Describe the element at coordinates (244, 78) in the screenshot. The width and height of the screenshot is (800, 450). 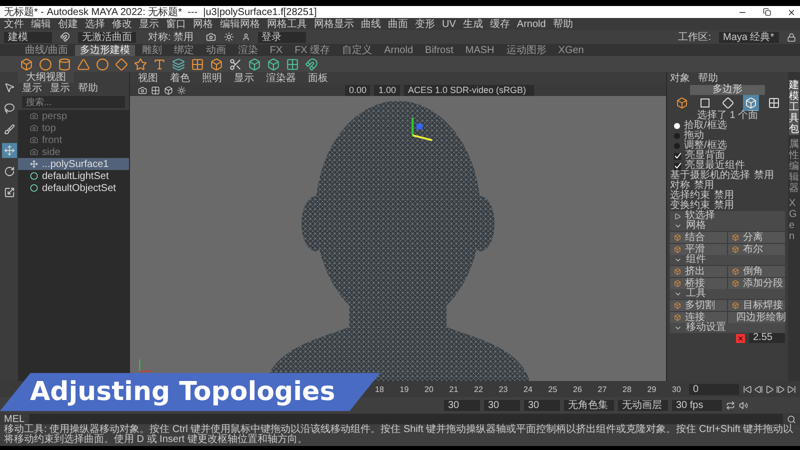
I see `viewport-menu-item: 显示` at that location.